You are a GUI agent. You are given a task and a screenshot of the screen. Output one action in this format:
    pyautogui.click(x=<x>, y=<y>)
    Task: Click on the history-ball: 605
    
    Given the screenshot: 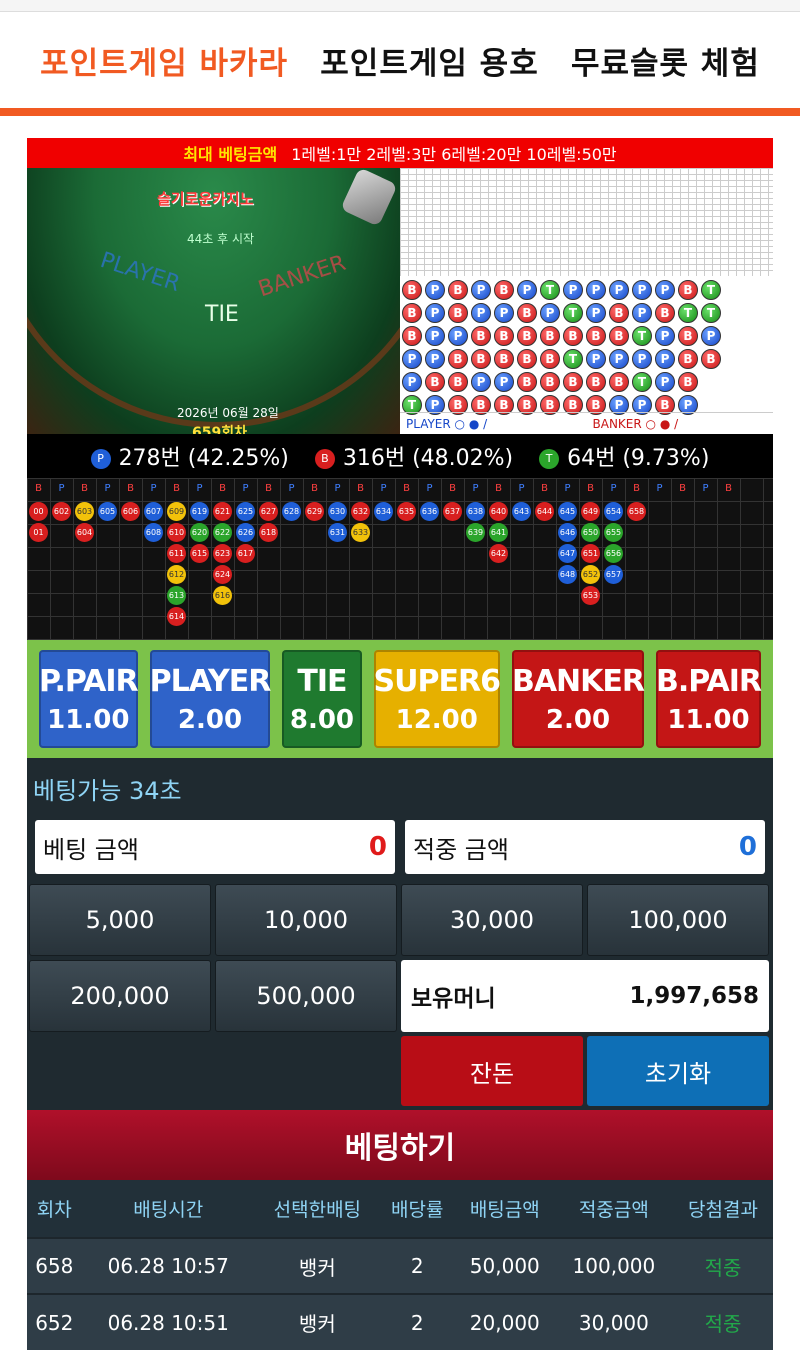 What is the action you would take?
    pyautogui.click(x=107, y=511)
    